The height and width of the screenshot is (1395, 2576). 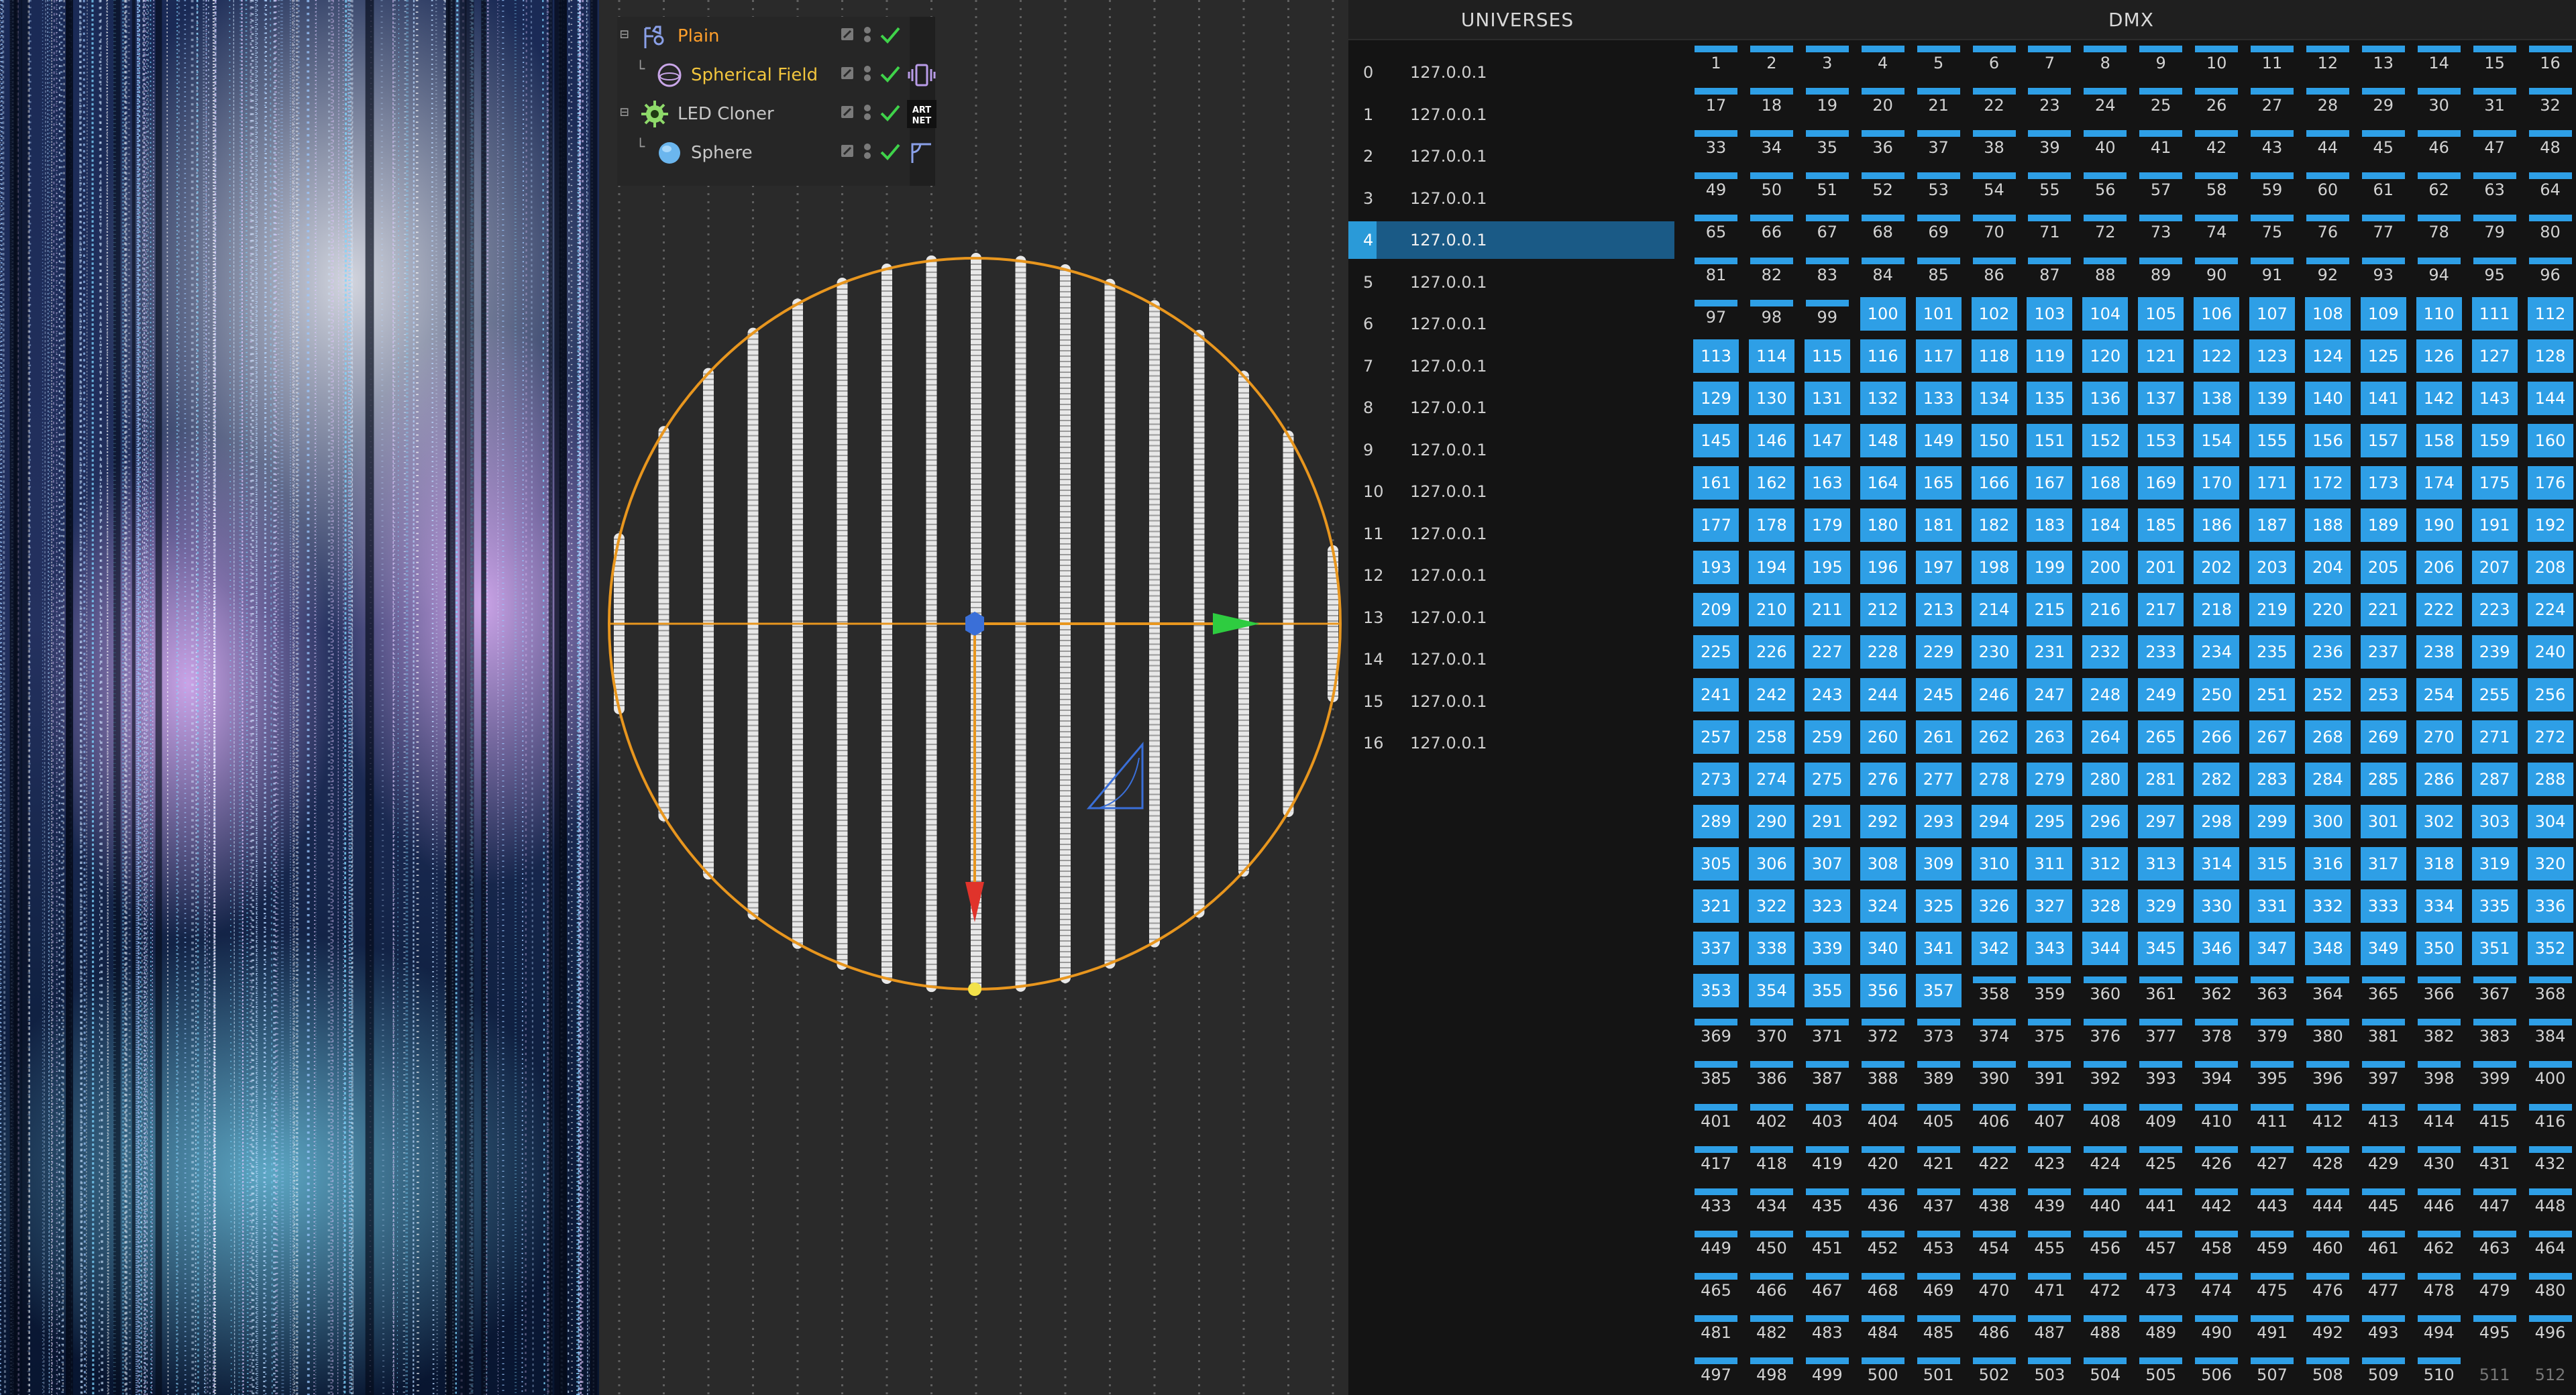 What do you see at coordinates (2216, 1075) in the screenshot?
I see `dmx-channel: 394` at bounding box center [2216, 1075].